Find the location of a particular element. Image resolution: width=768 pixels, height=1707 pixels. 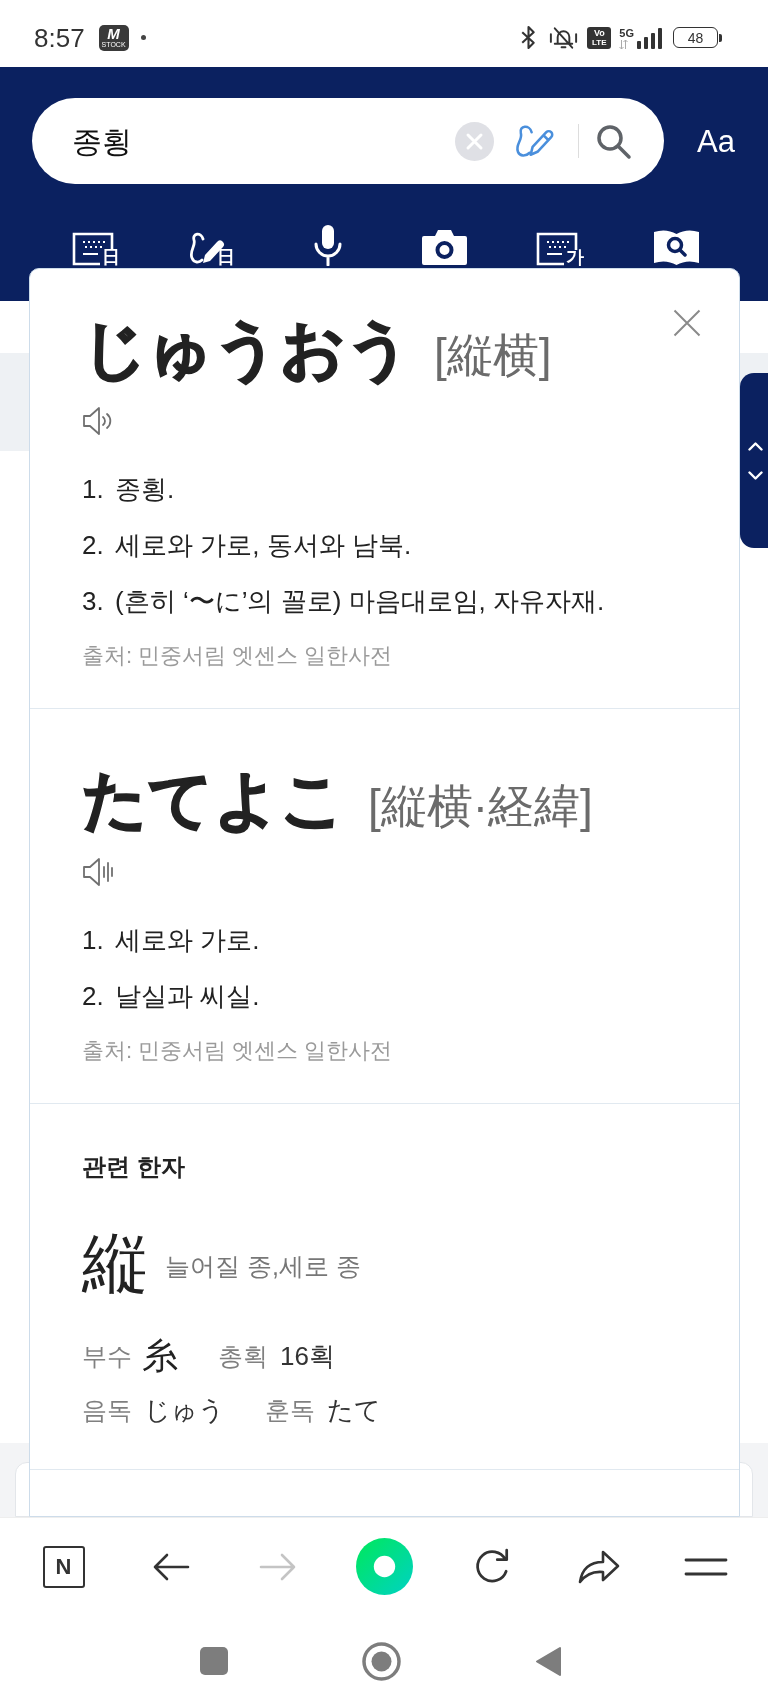

back-icon is located at coordinates (548, 1661).